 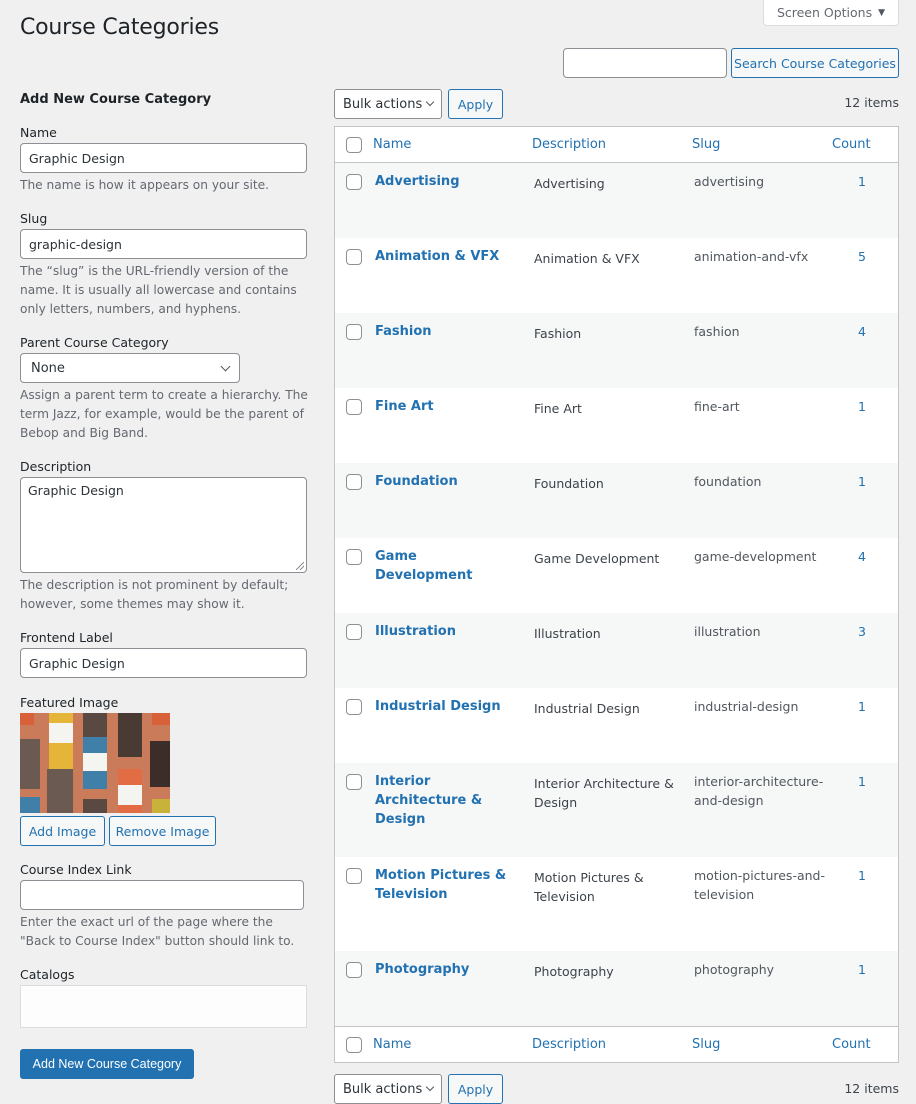 I want to click on category-slug: illustration, so click(x=727, y=631).